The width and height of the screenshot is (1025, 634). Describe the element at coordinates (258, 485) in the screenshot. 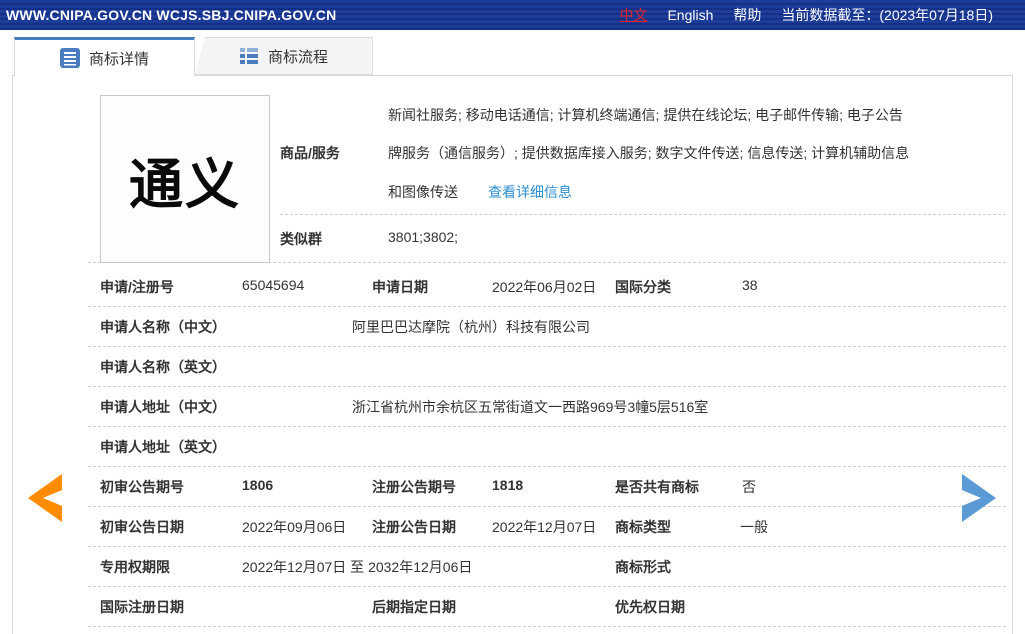

I see `first-gazette-no-value: 1806` at that location.